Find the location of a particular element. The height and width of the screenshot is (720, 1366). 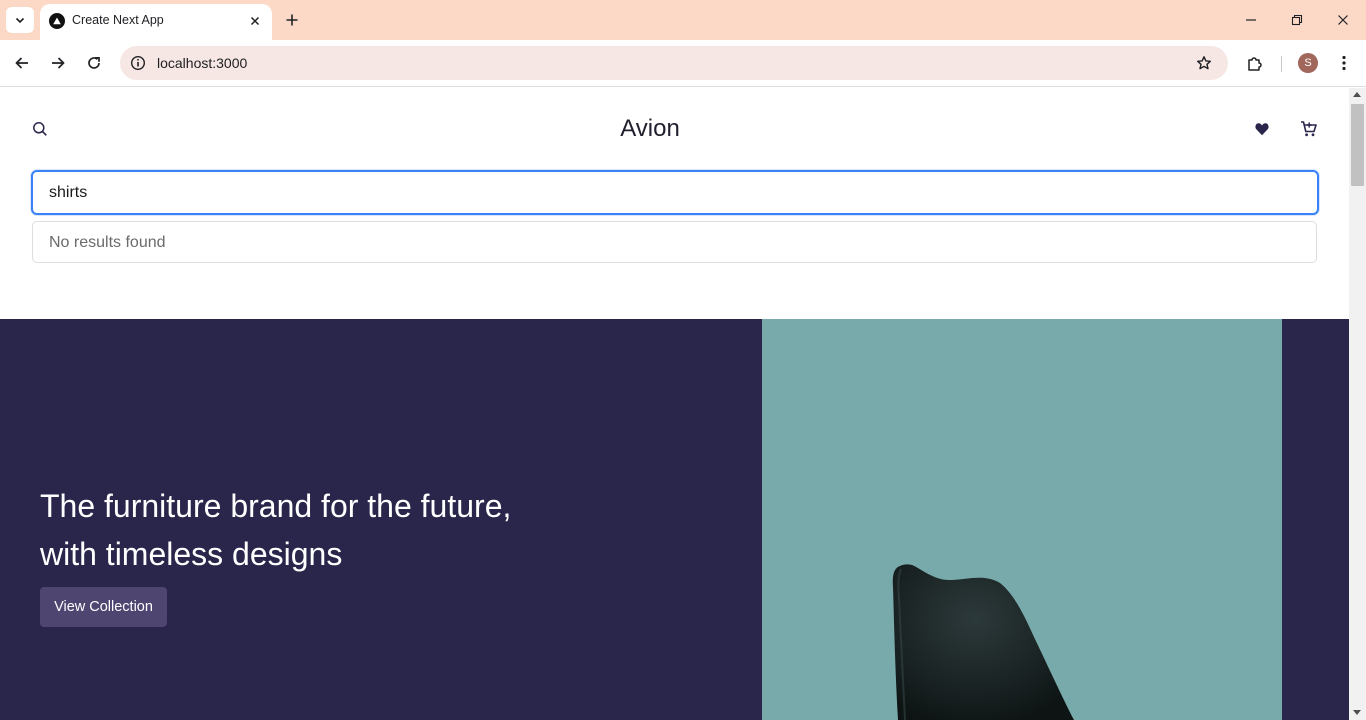

browser-menu-button is located at coordinates (1344, 63).